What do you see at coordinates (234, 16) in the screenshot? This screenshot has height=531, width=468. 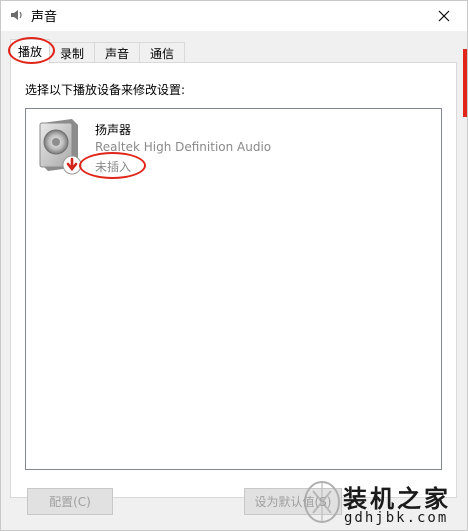 I see `title-bar: 声音` at bounding box center [234, 16].